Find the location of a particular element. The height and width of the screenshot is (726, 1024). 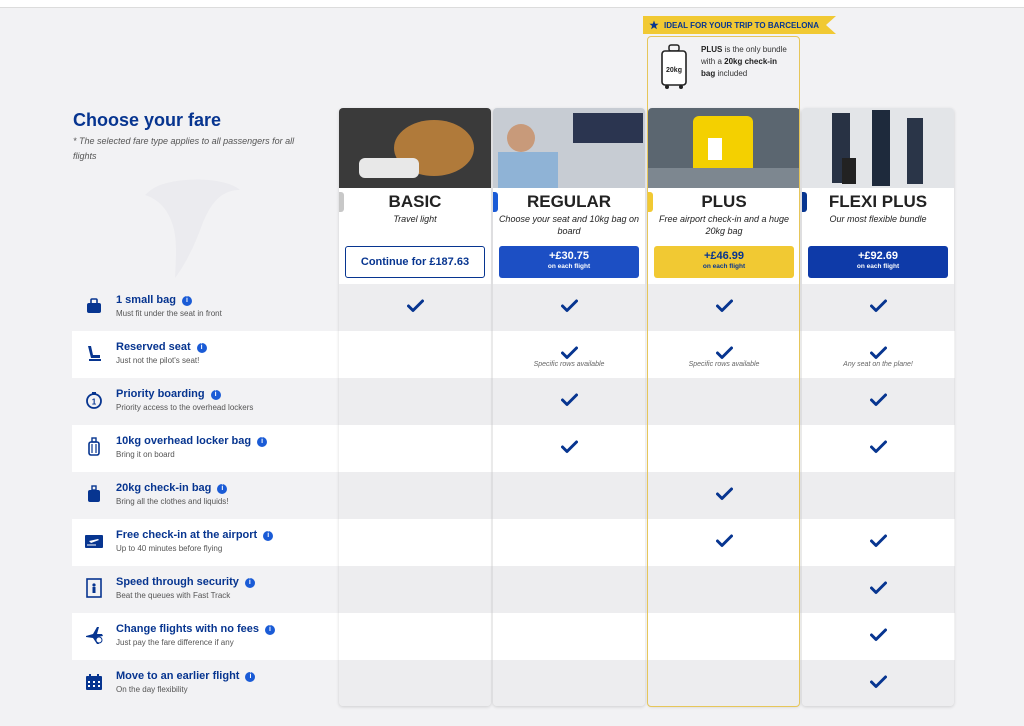

calendar-icon is located at coordinates (94, 682).